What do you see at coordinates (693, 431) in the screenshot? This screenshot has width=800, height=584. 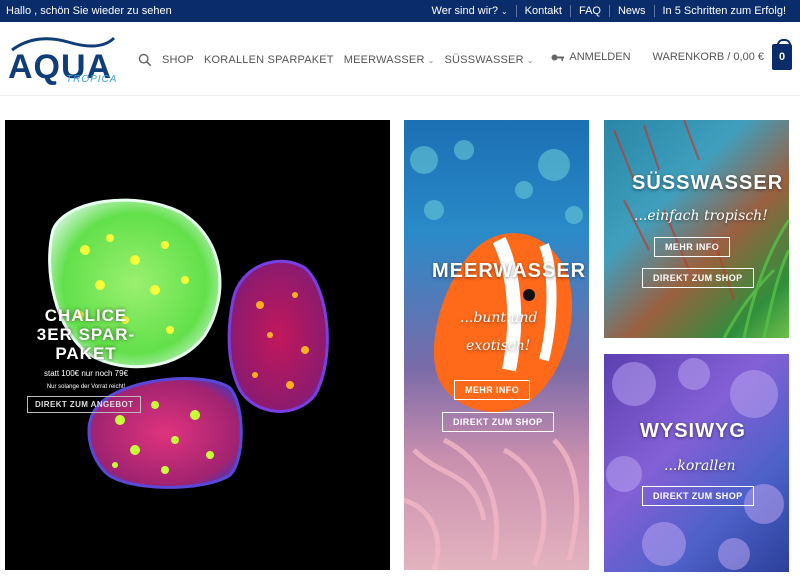 I see `wysiwyg-heading: WYSIWYG` at bounding box center [693, 431].